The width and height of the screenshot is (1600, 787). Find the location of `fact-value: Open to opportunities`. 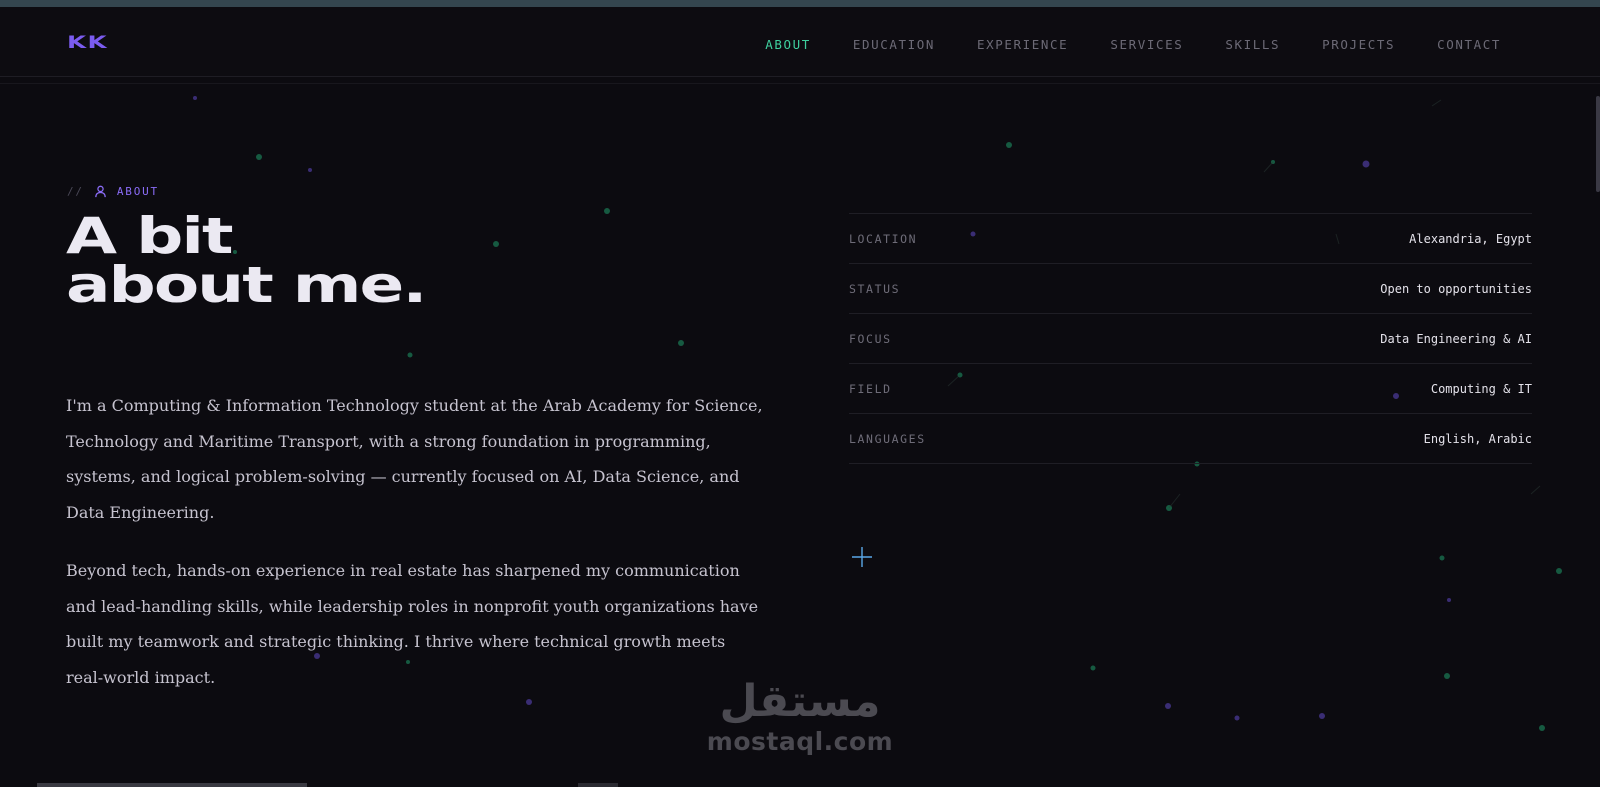

fact-value: Open to opportunities is located at coordinates (1456, 288).